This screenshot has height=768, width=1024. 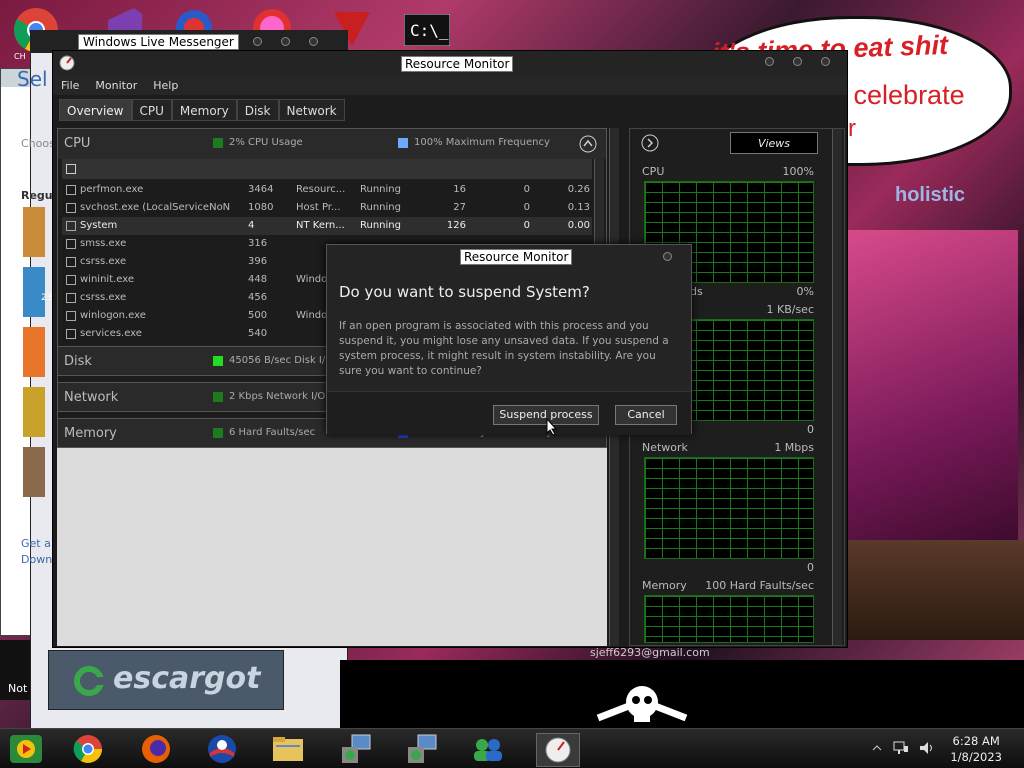 I want to click on dialog-heading: Do you want to suspend System?, so click(x=464, y=292).